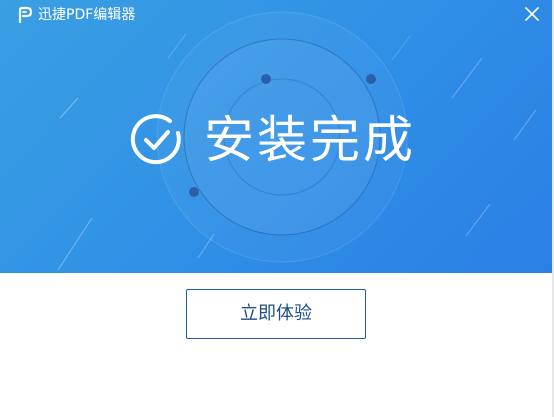 Image resolution: width=554 pixels, height=417 pixels. I want to click on completion-headline: 安装完成, so click(273, 140).